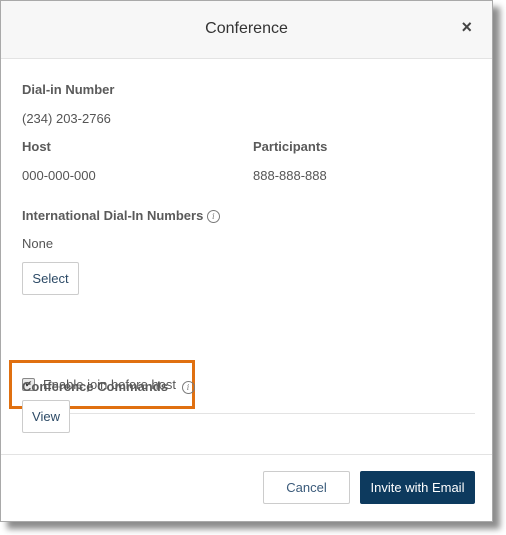  I want to click on dialog-title: Conference, so click(246, 28).